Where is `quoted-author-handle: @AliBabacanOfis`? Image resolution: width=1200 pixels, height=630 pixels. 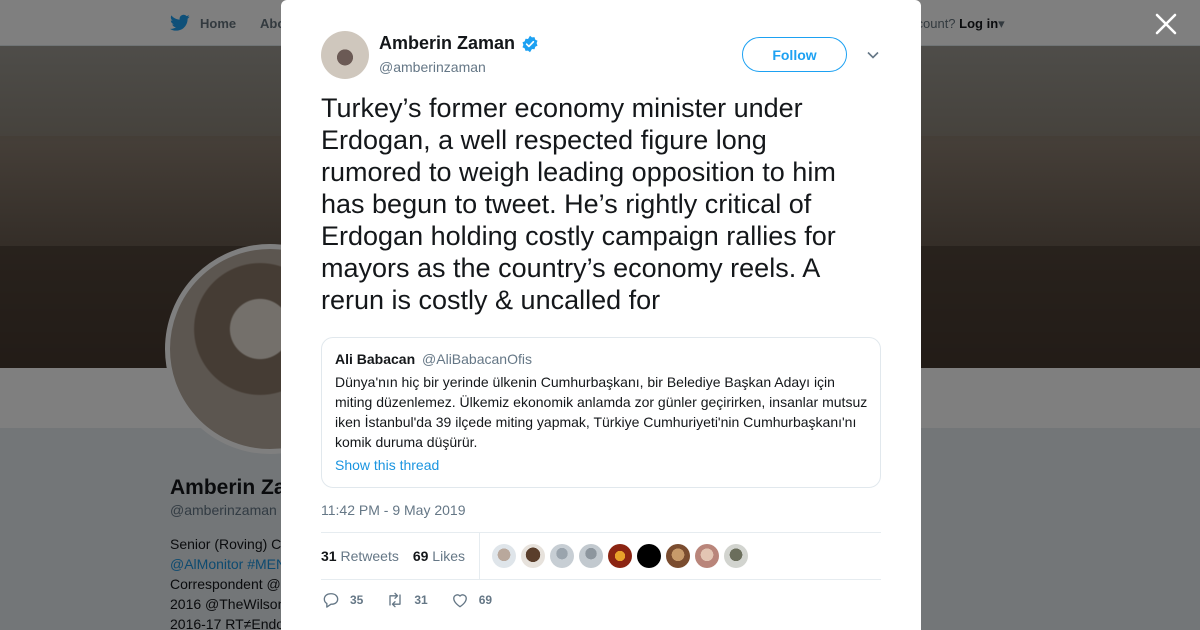 quoted-author-handle: @AliBabacanOfis is located at coordinates (477, 359).